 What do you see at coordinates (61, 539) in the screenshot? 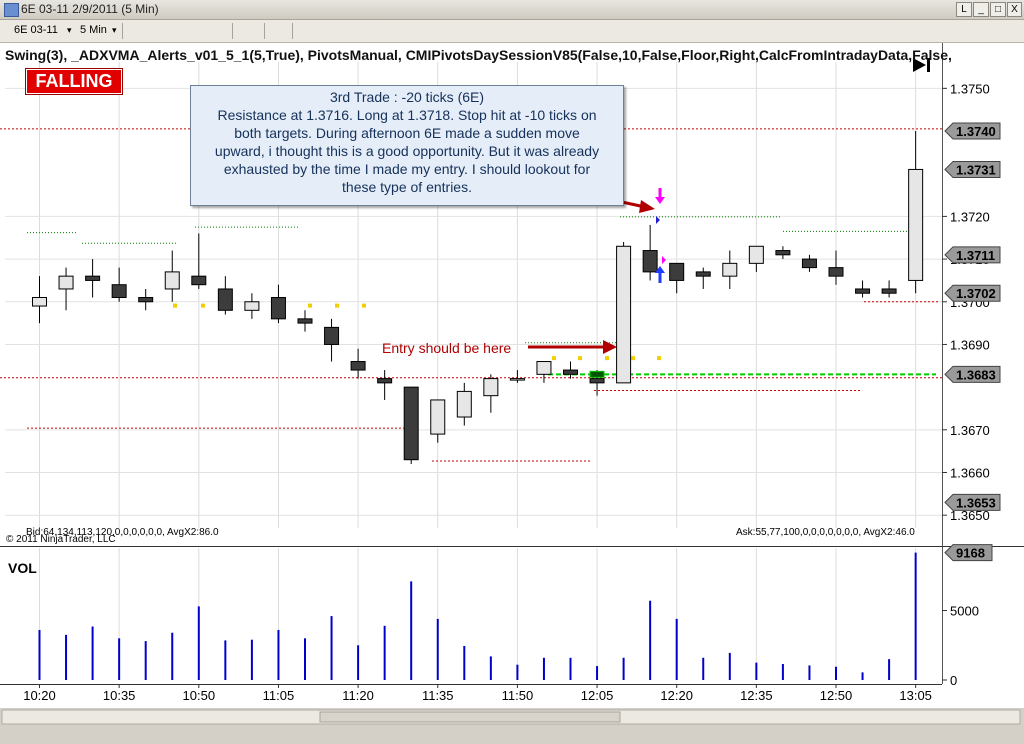
I see `copyright: © 2011 NinjaTrader, LLC` at bounding box center [61, 539].